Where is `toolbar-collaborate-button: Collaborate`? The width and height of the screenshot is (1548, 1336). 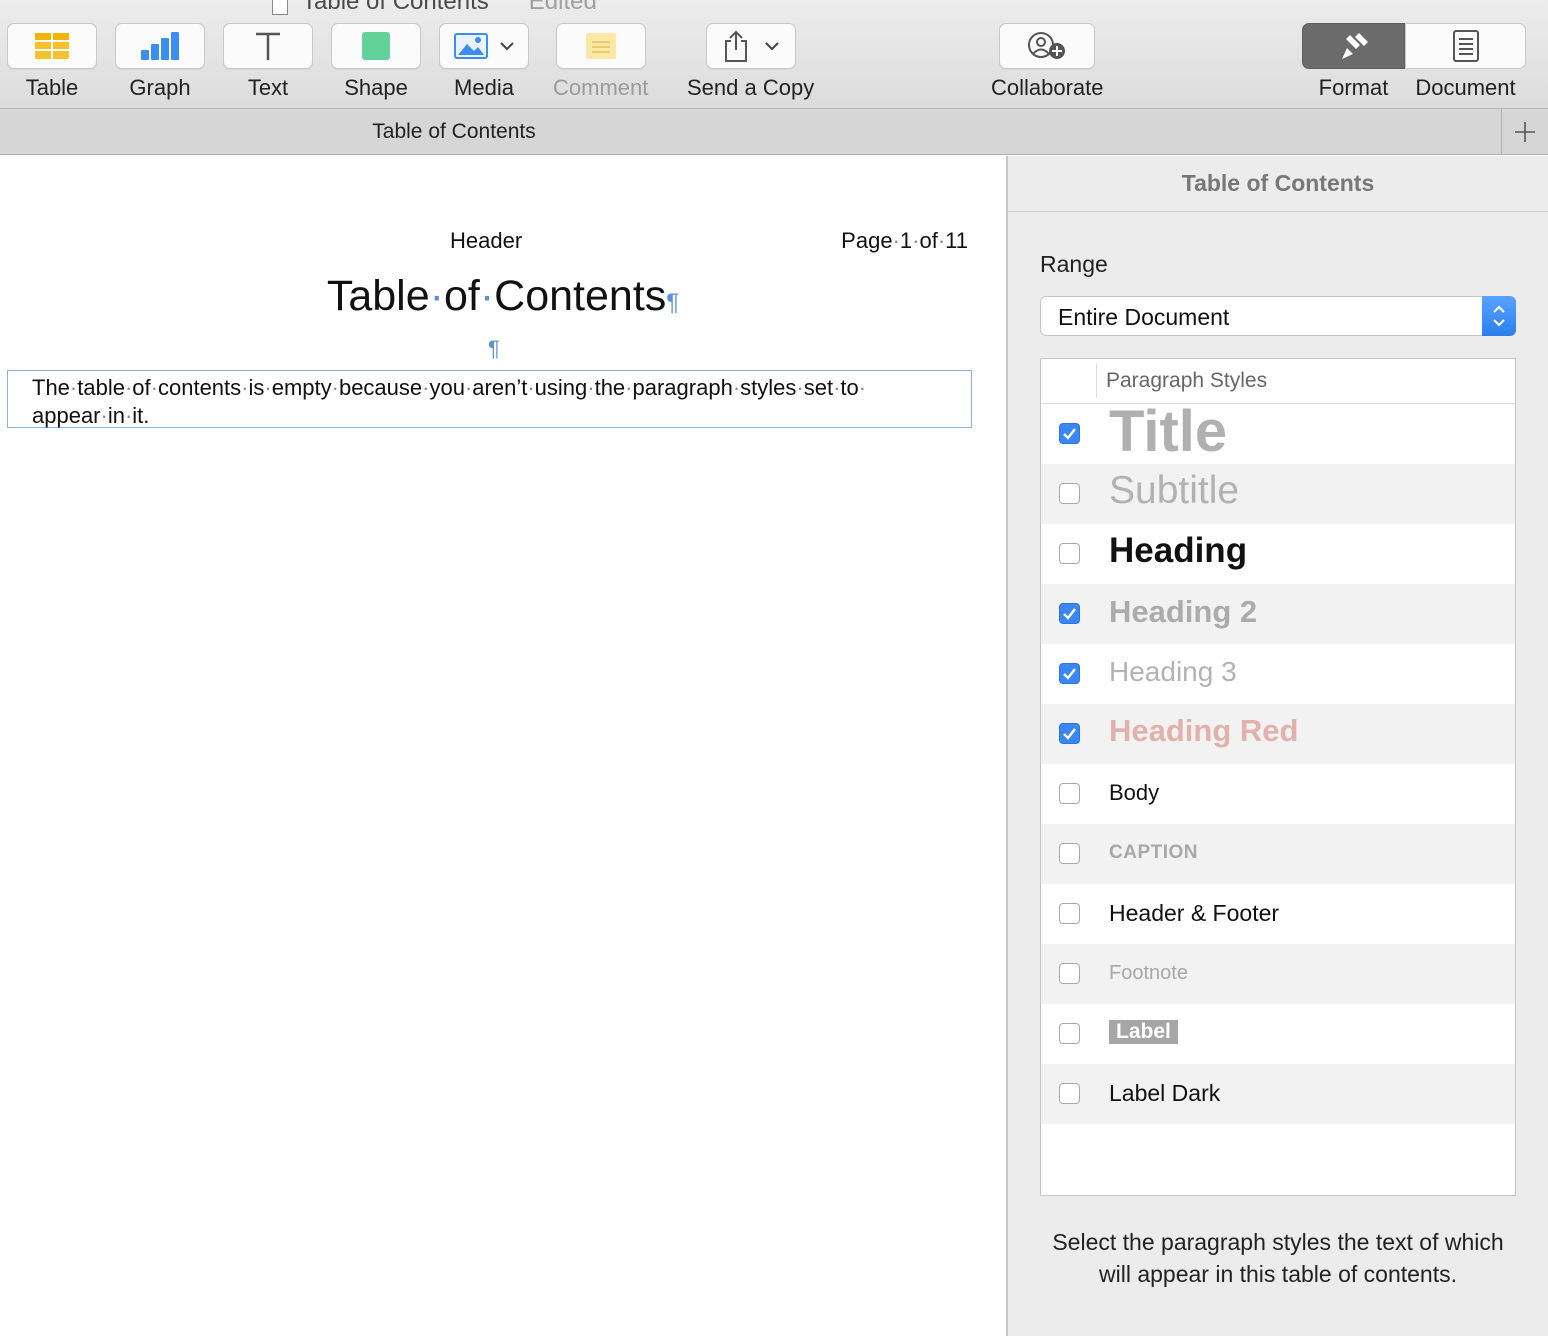
toolbar-collaborate-button: Collaborate is located at coordinates (1047, 62).